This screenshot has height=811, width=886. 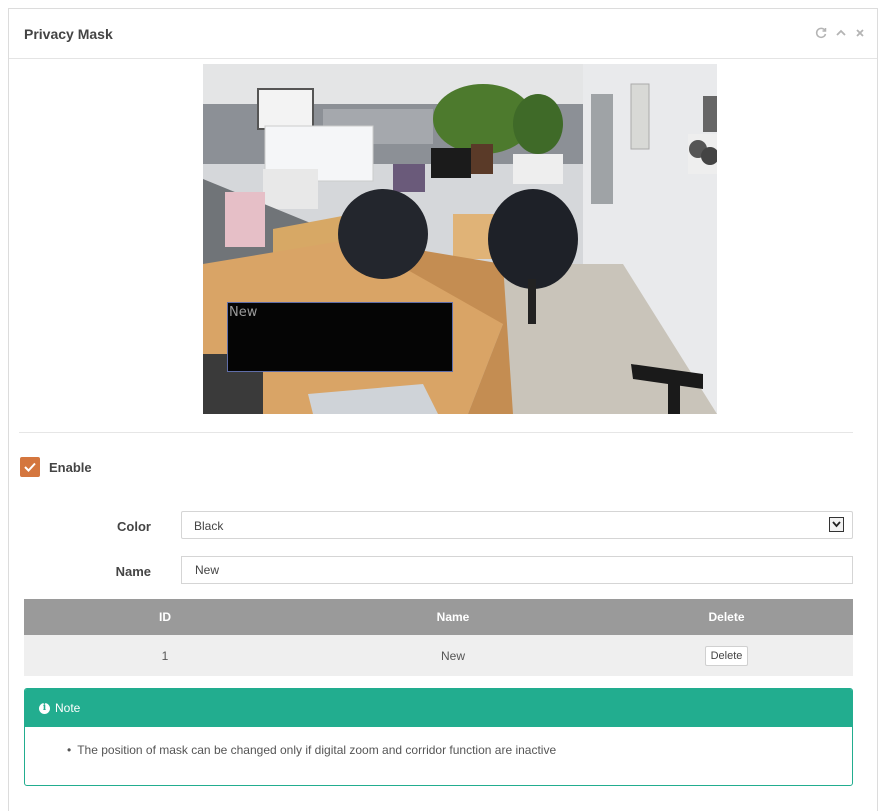 I want to click on column-header-name: Name, so click(x=453, y=617).